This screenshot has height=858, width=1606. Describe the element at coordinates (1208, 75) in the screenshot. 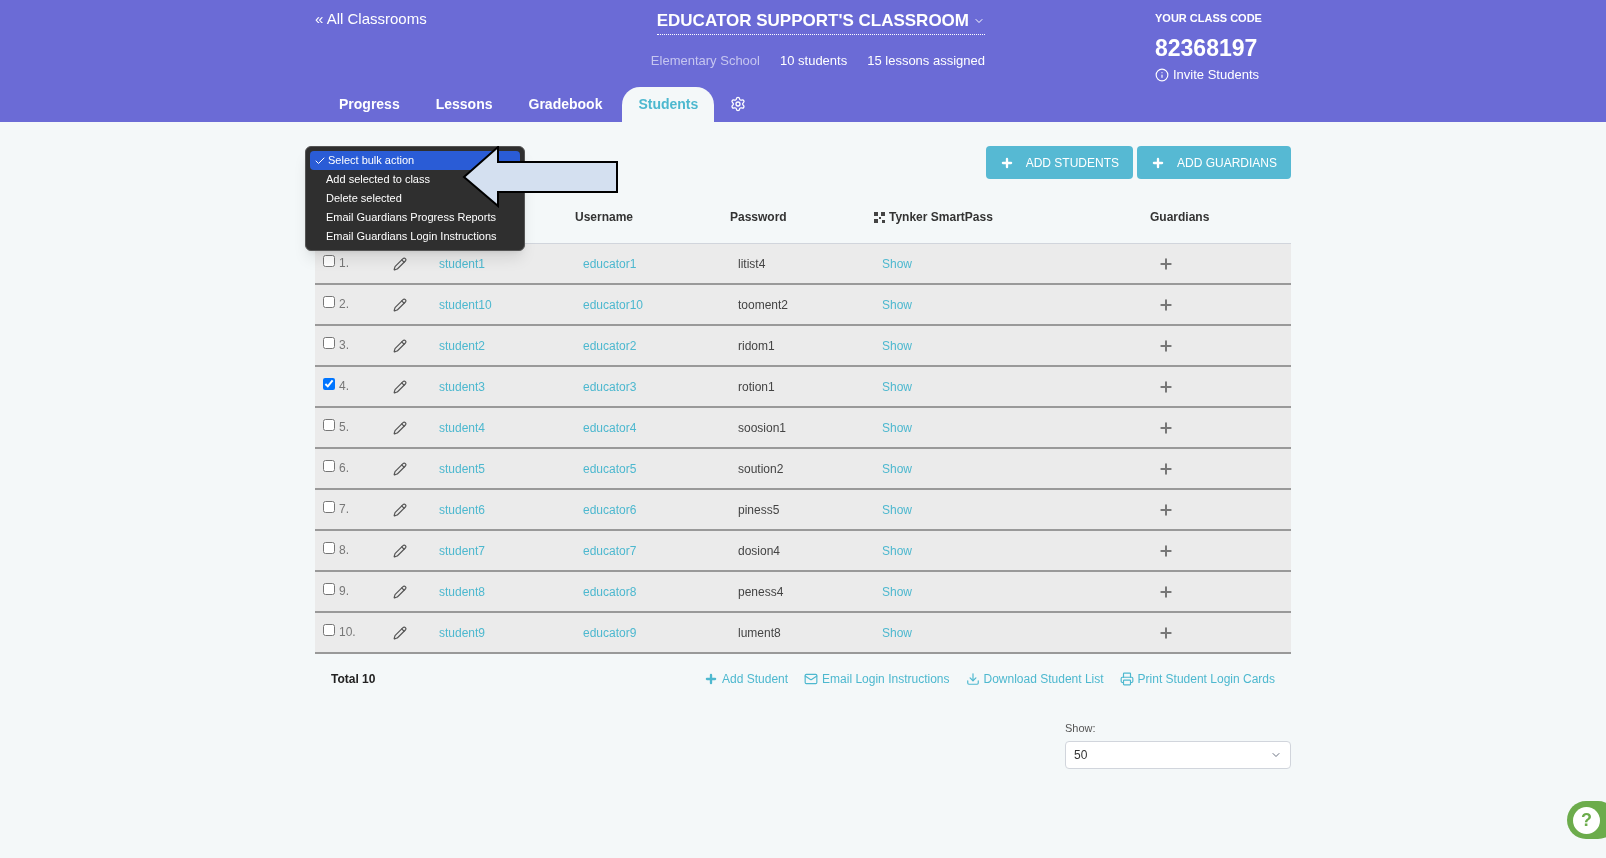

I see `invite-link: Invite Students` at that location.